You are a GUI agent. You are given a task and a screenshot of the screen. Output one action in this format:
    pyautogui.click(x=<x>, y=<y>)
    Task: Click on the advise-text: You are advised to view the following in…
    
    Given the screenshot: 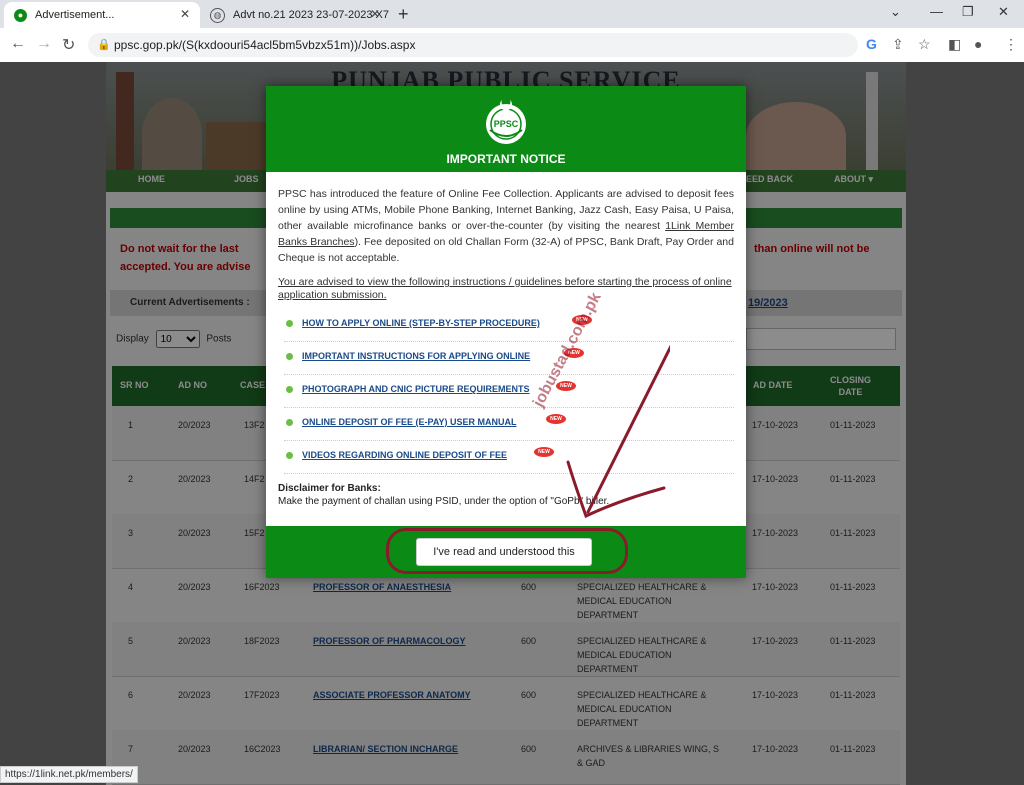 What is the action you would take?
    pyautogui.click(x=505, y=288)
    